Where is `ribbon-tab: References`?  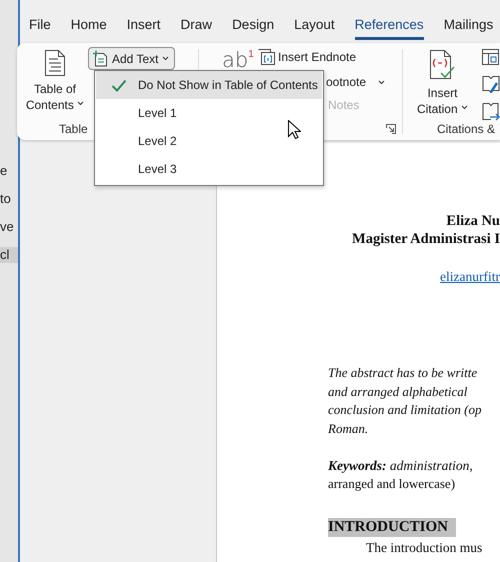
ribbon-tab: References is located at coordinates (389, 28).